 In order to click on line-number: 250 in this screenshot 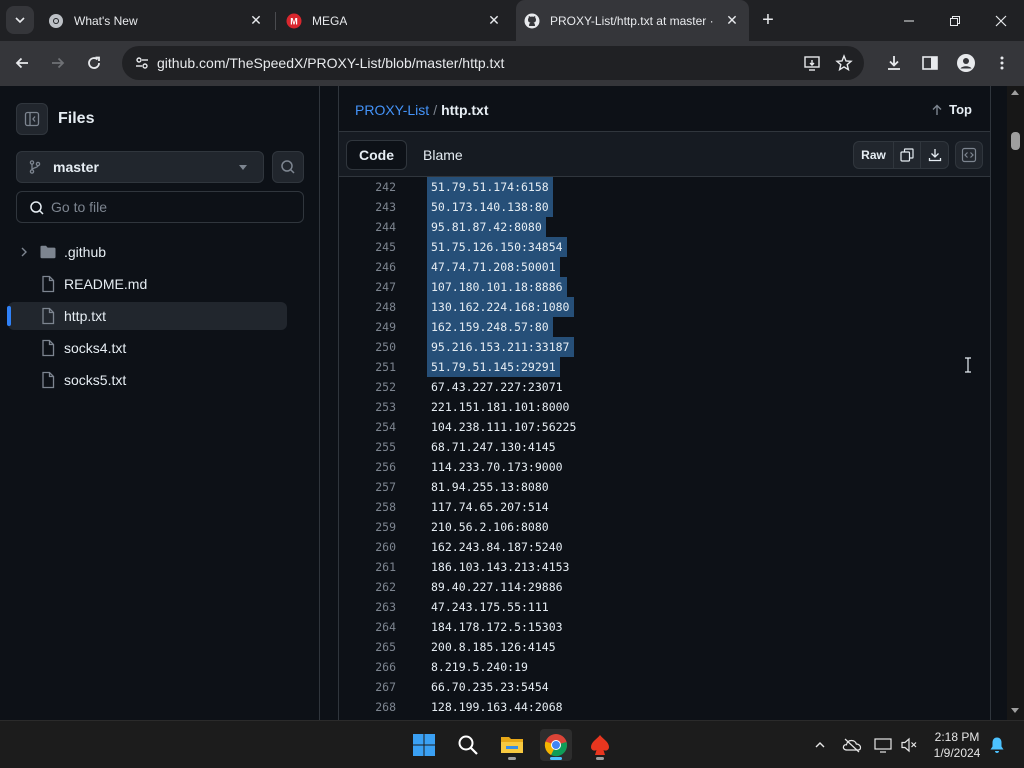, I will do `click(367, 347)`.